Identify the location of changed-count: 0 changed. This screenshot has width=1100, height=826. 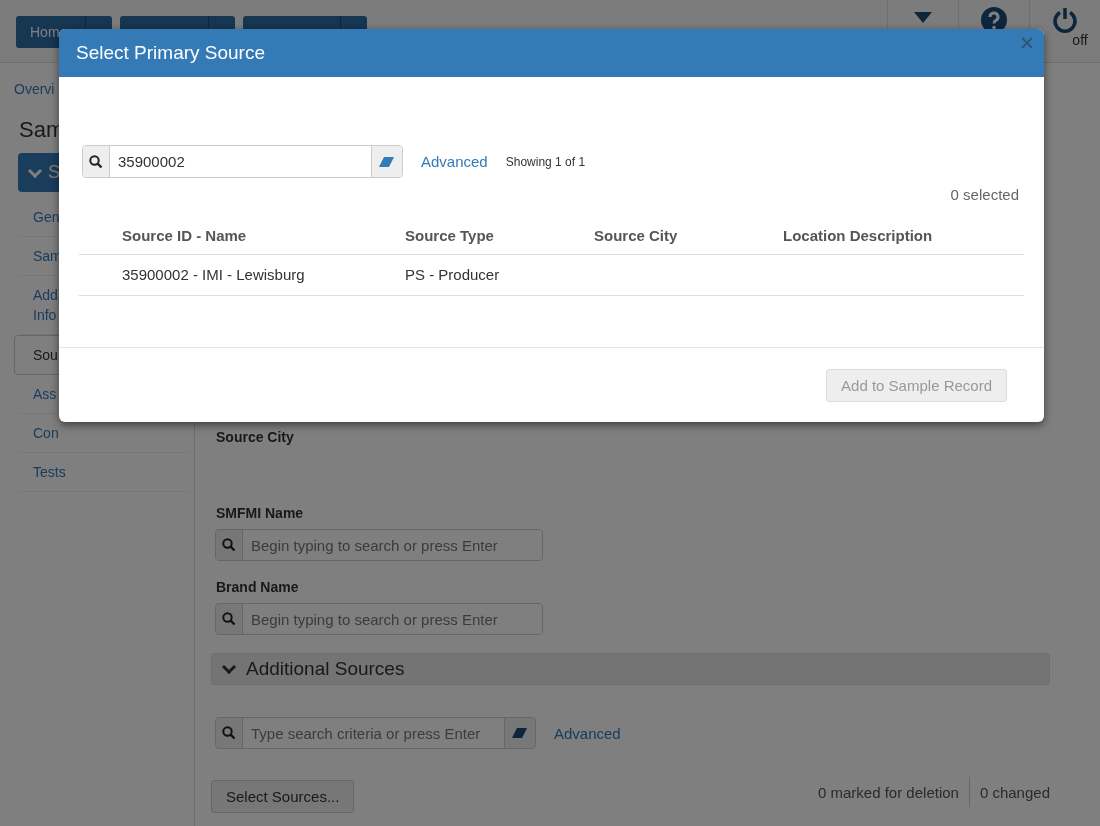
(1014, 792).